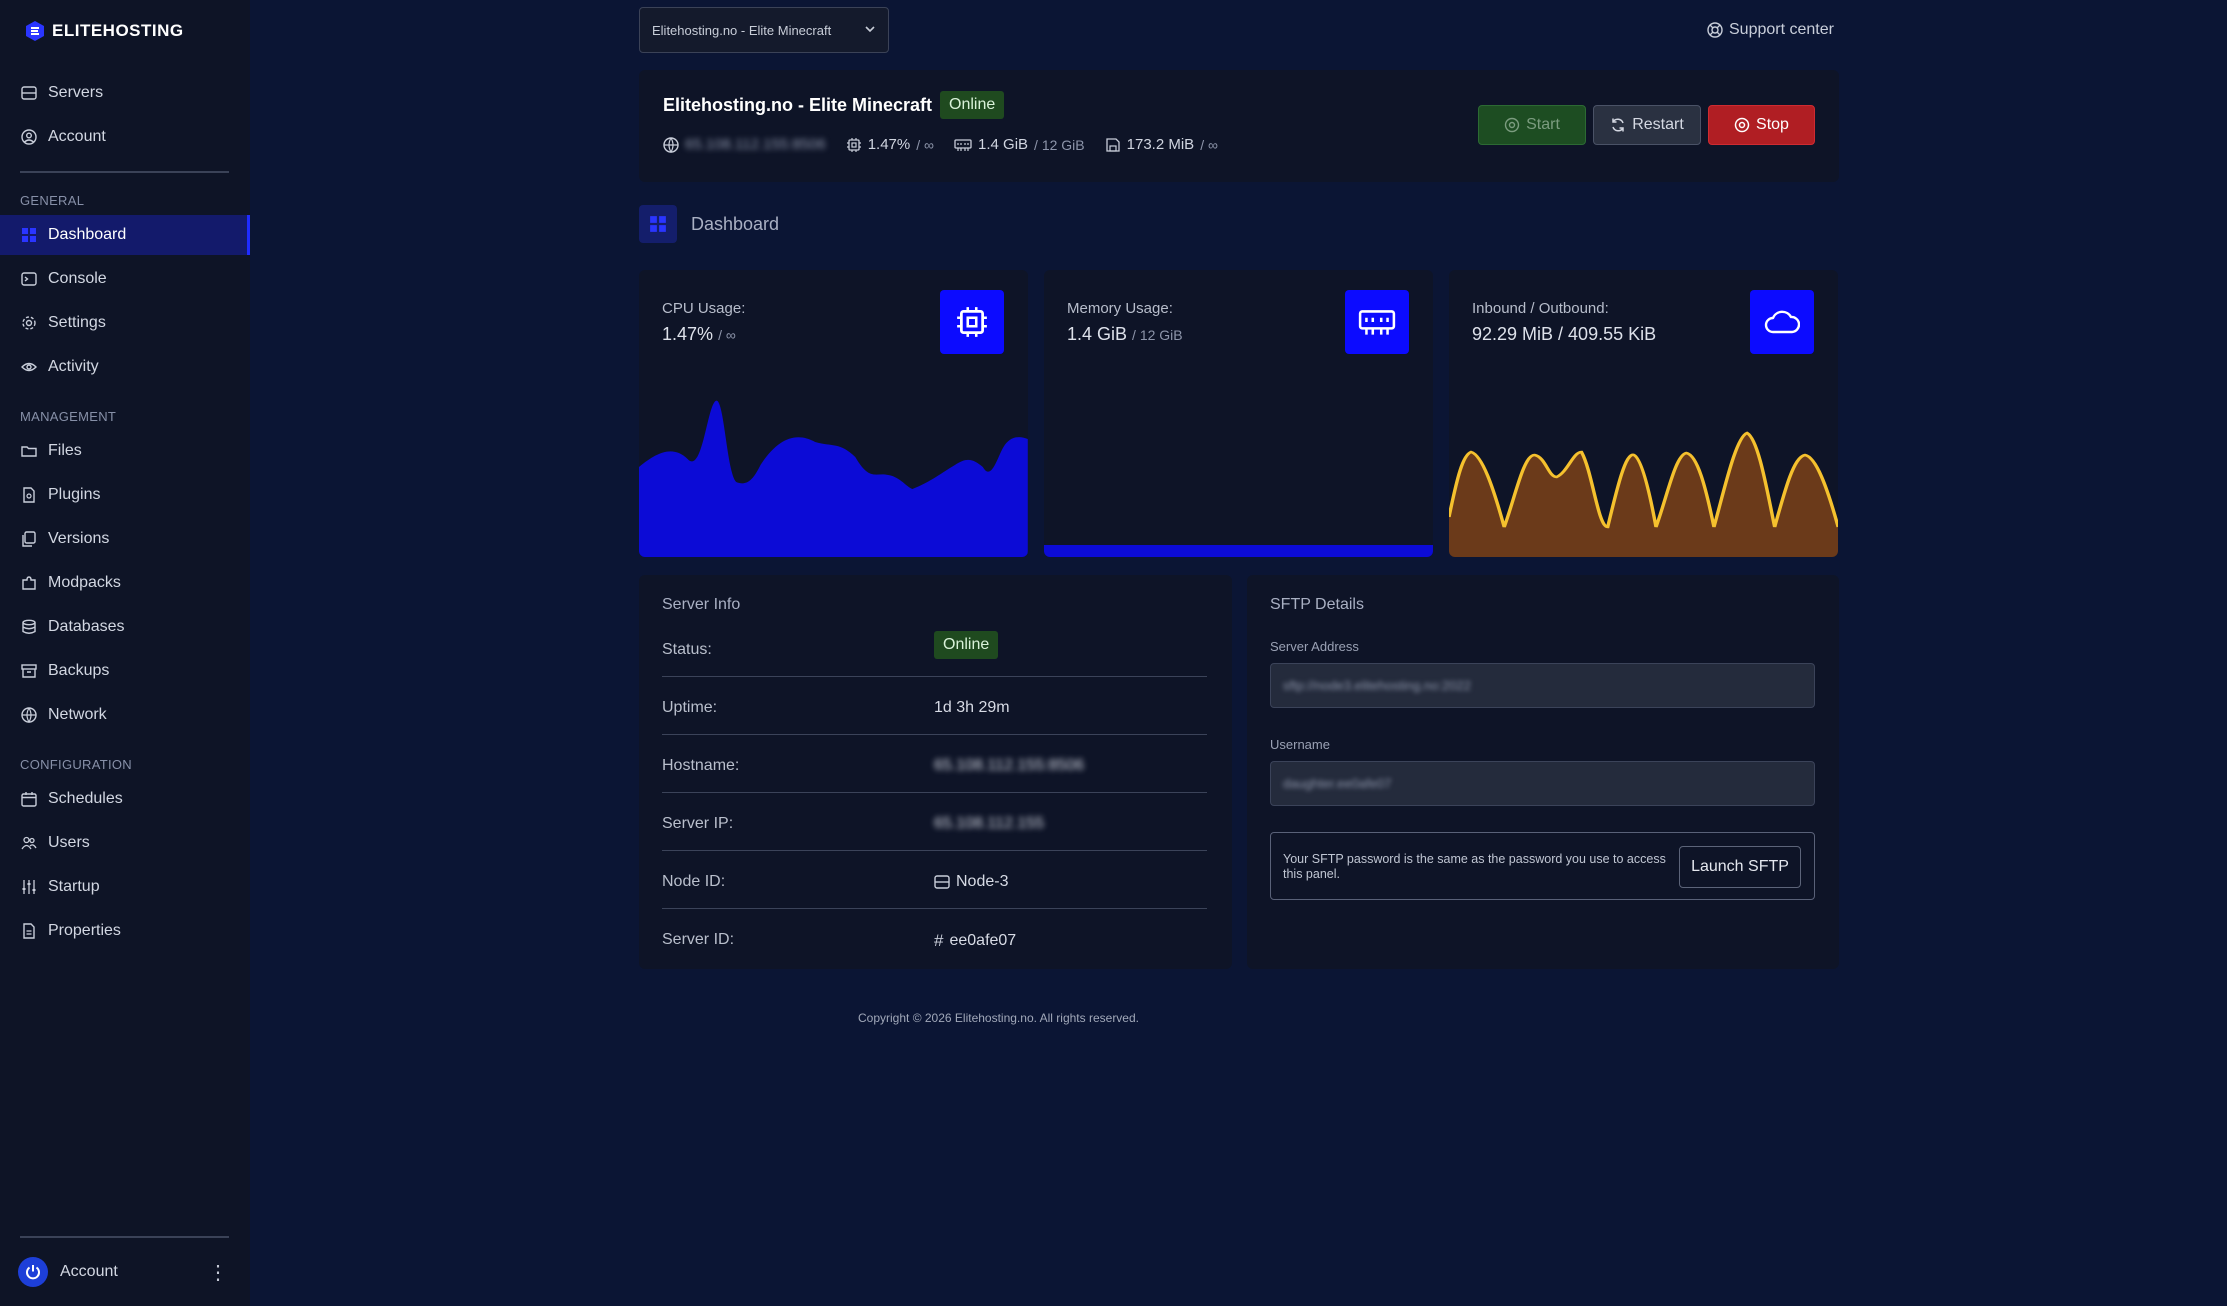 The height and width of the screenshot is (1306, 2227). I want to click on brand-logo: ELITEHOSTING, so click(104, 31).